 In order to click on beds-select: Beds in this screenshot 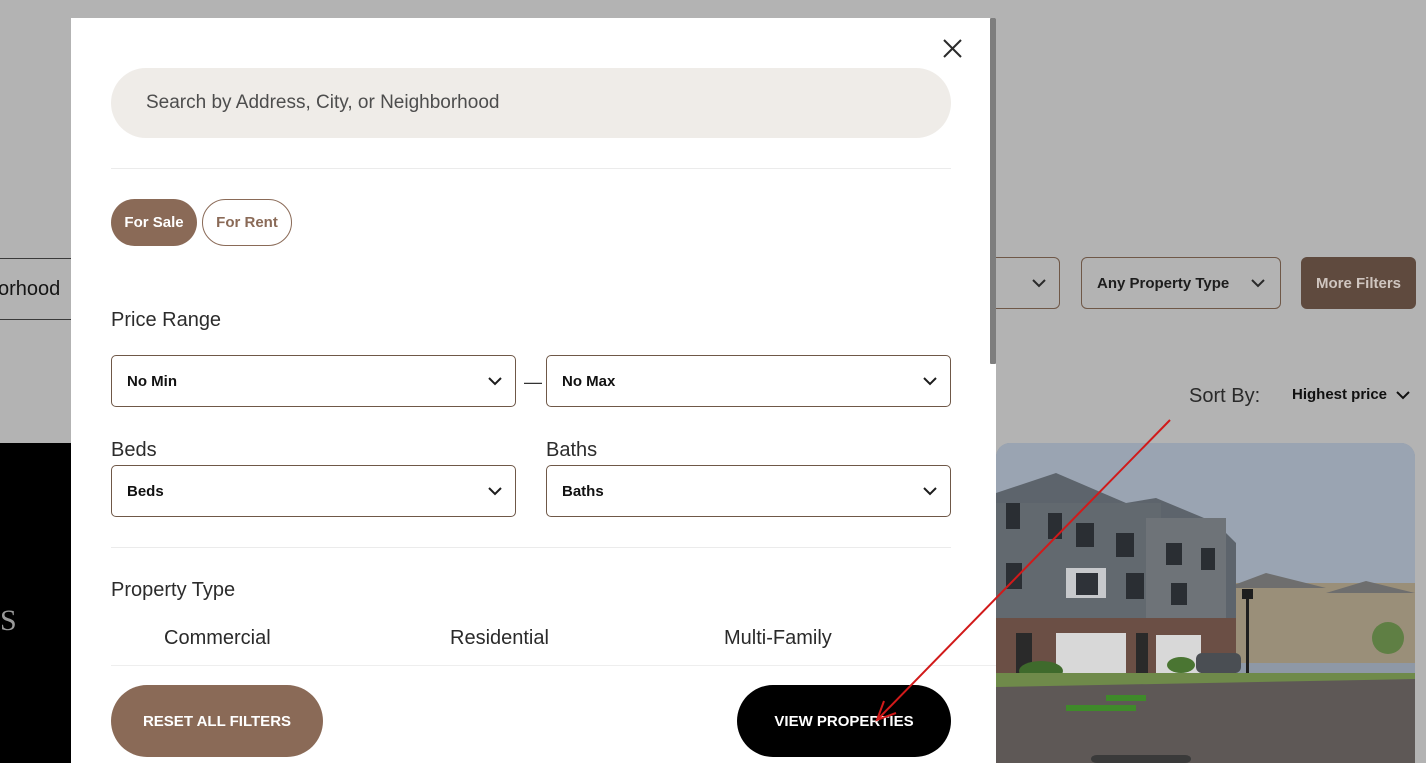, I will do `click(313, 491)`.